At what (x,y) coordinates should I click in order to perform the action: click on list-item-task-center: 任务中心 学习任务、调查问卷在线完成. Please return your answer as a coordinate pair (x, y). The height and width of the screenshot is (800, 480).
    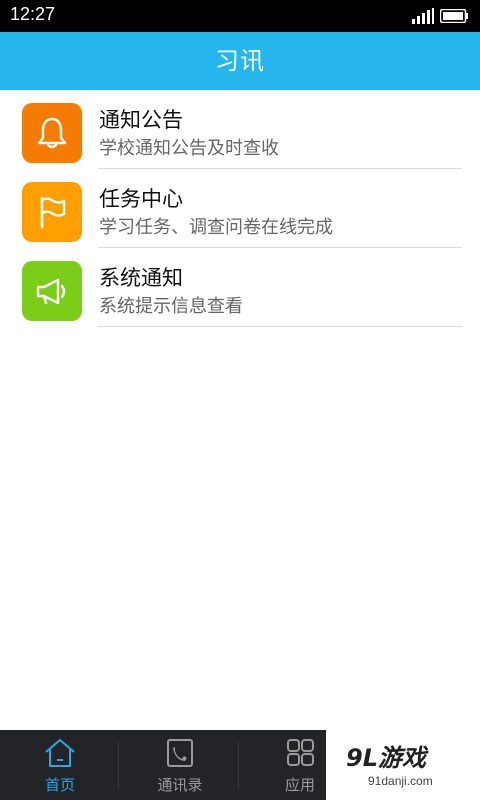
    Looking at the image, I should click on (240, 208).